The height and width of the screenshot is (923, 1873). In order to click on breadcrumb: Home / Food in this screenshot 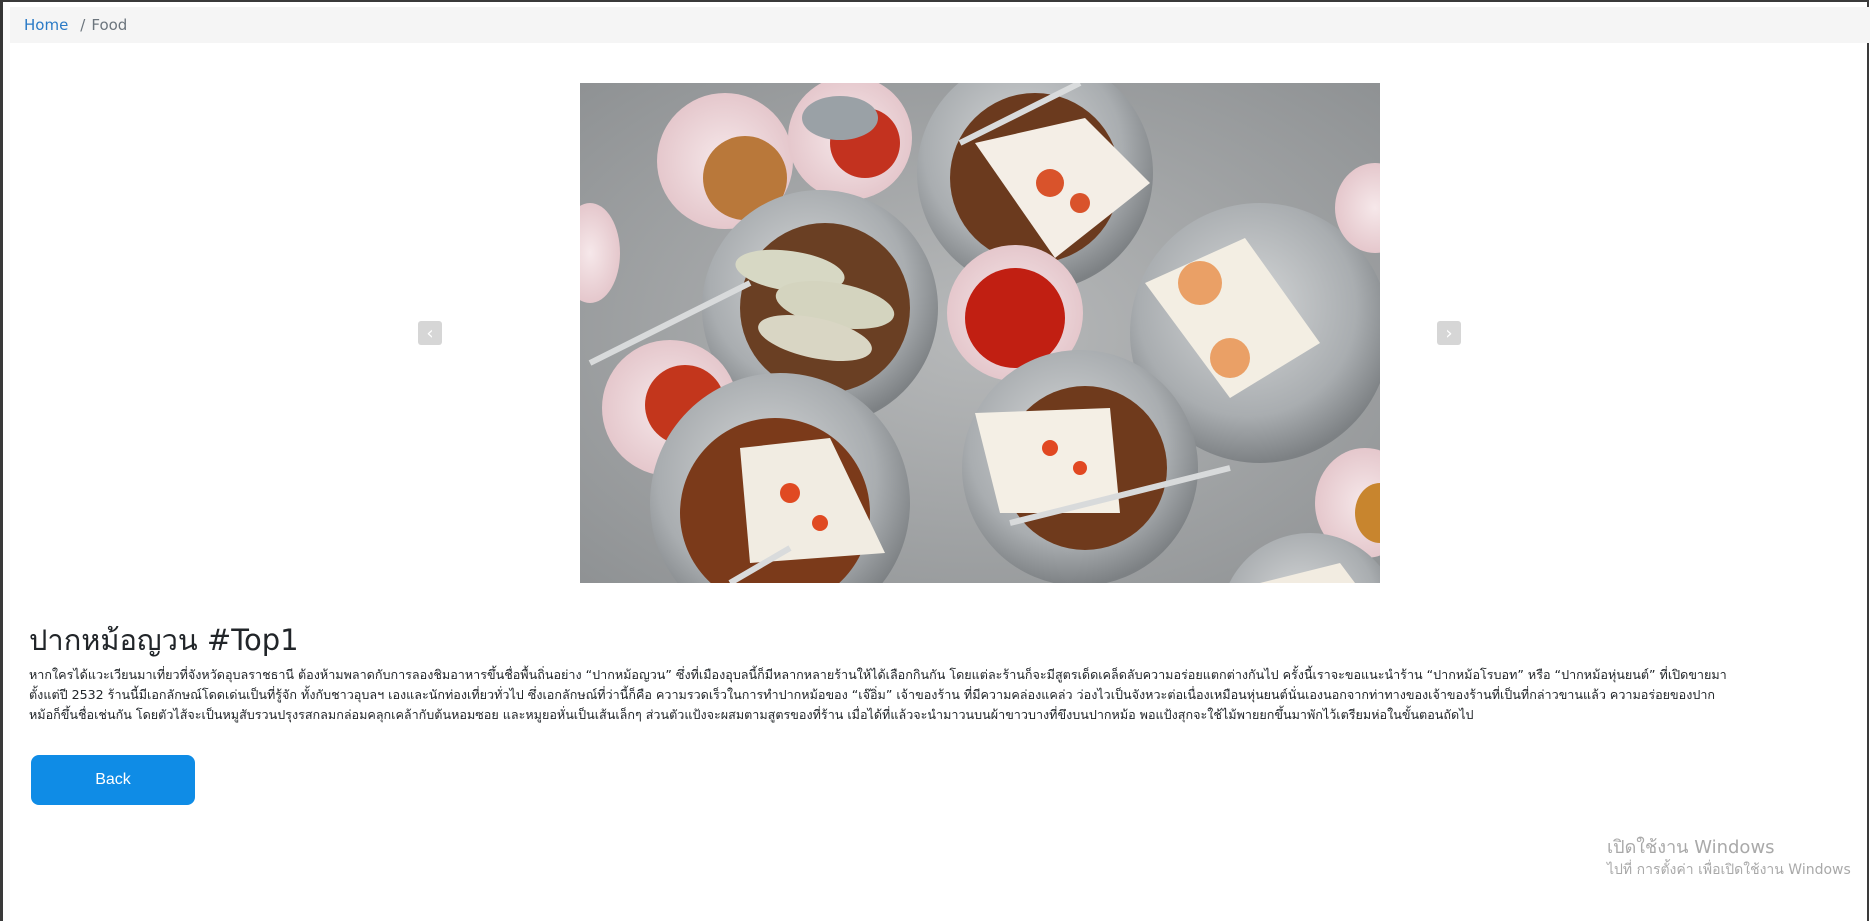, I will do `click(940, 25)`.